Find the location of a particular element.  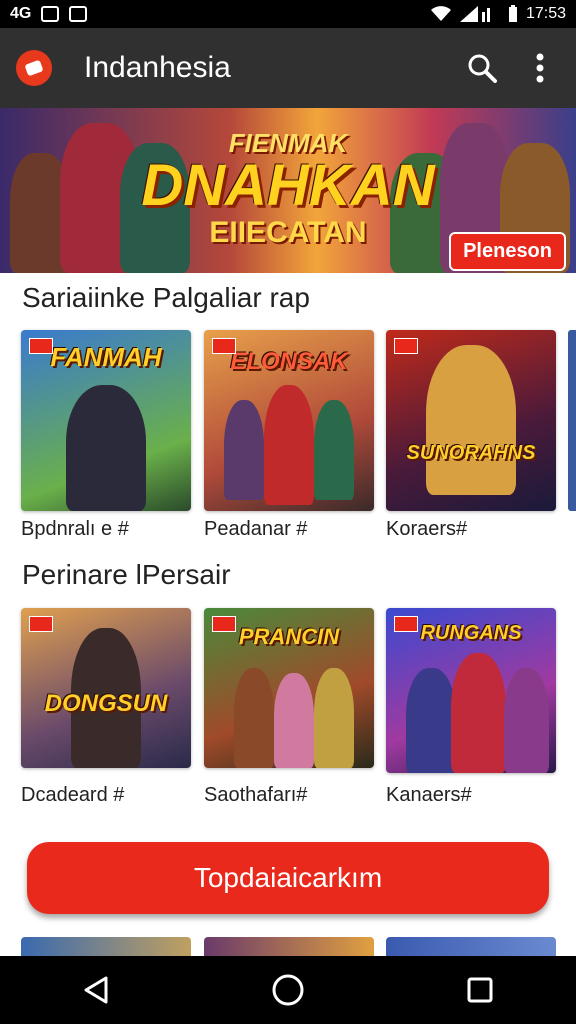

card-label: Peadanar # is located at coordinates (256, 529).